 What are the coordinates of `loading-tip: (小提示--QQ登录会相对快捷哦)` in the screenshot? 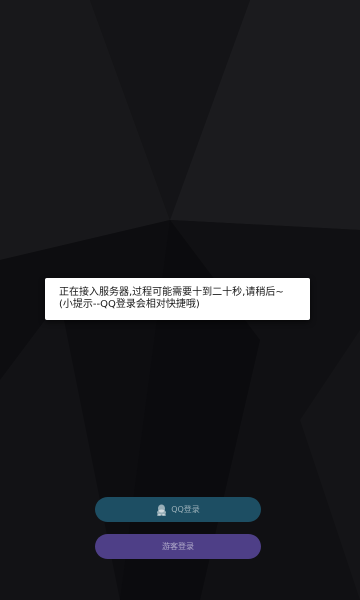 It's located at (129, 304).